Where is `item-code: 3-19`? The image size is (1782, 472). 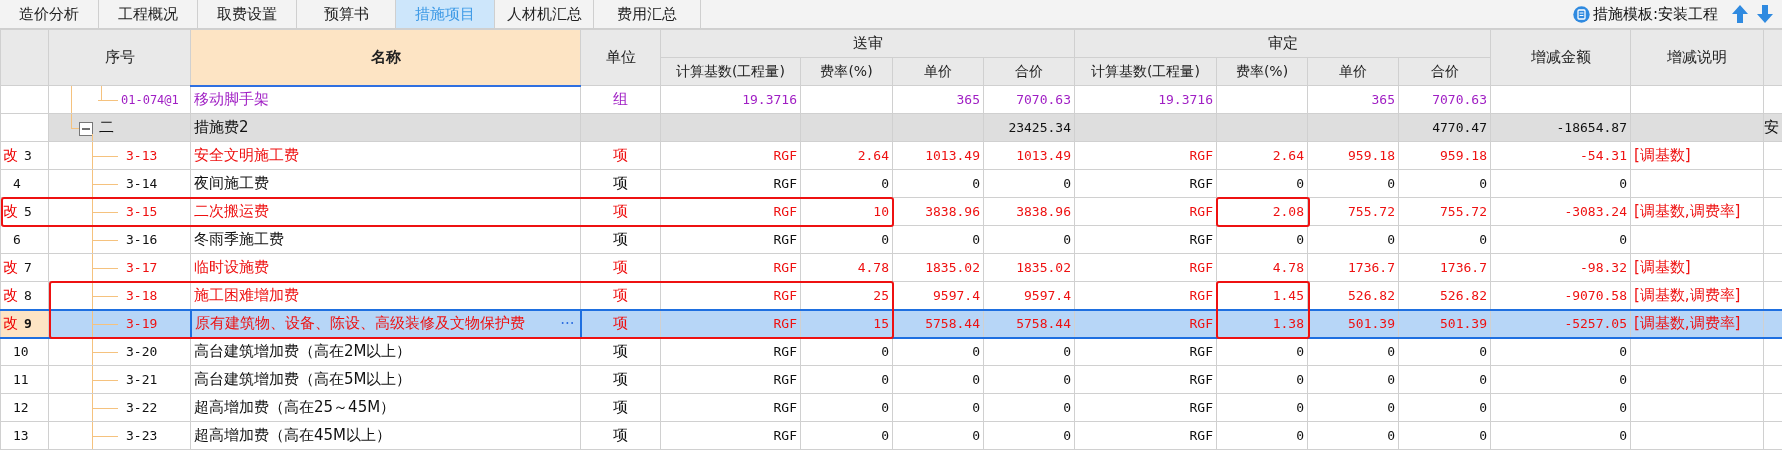 item-code: 3-19 is located at coordinates (142, 323).